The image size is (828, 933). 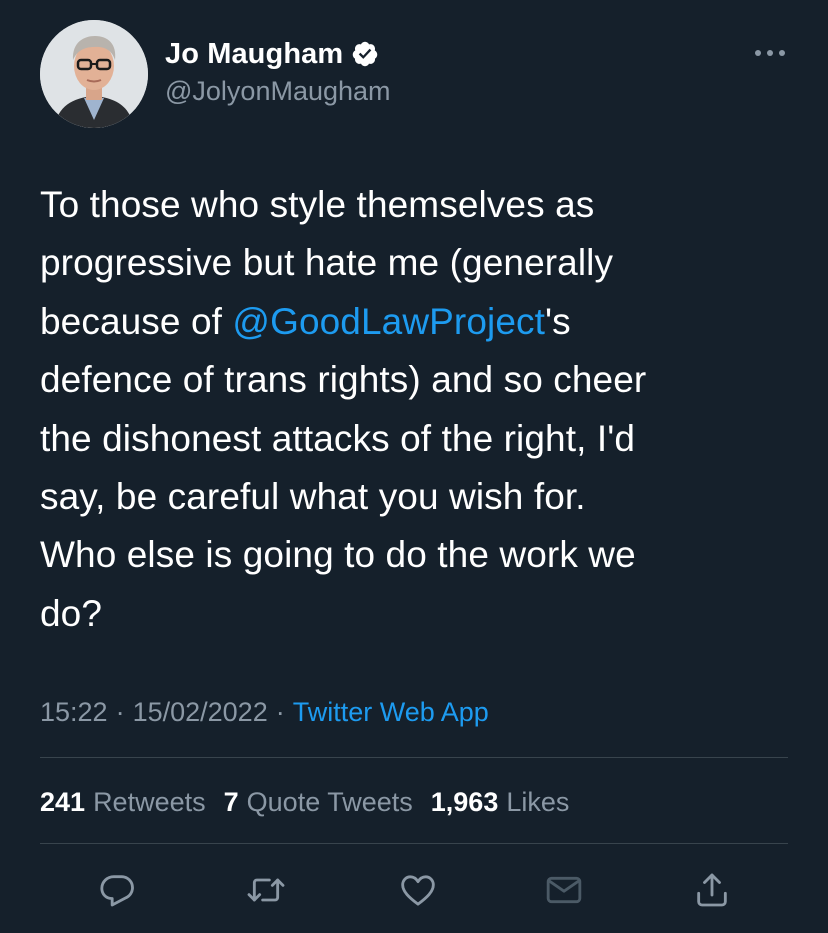 I want to click on share-button, so click(x=712, y=890).